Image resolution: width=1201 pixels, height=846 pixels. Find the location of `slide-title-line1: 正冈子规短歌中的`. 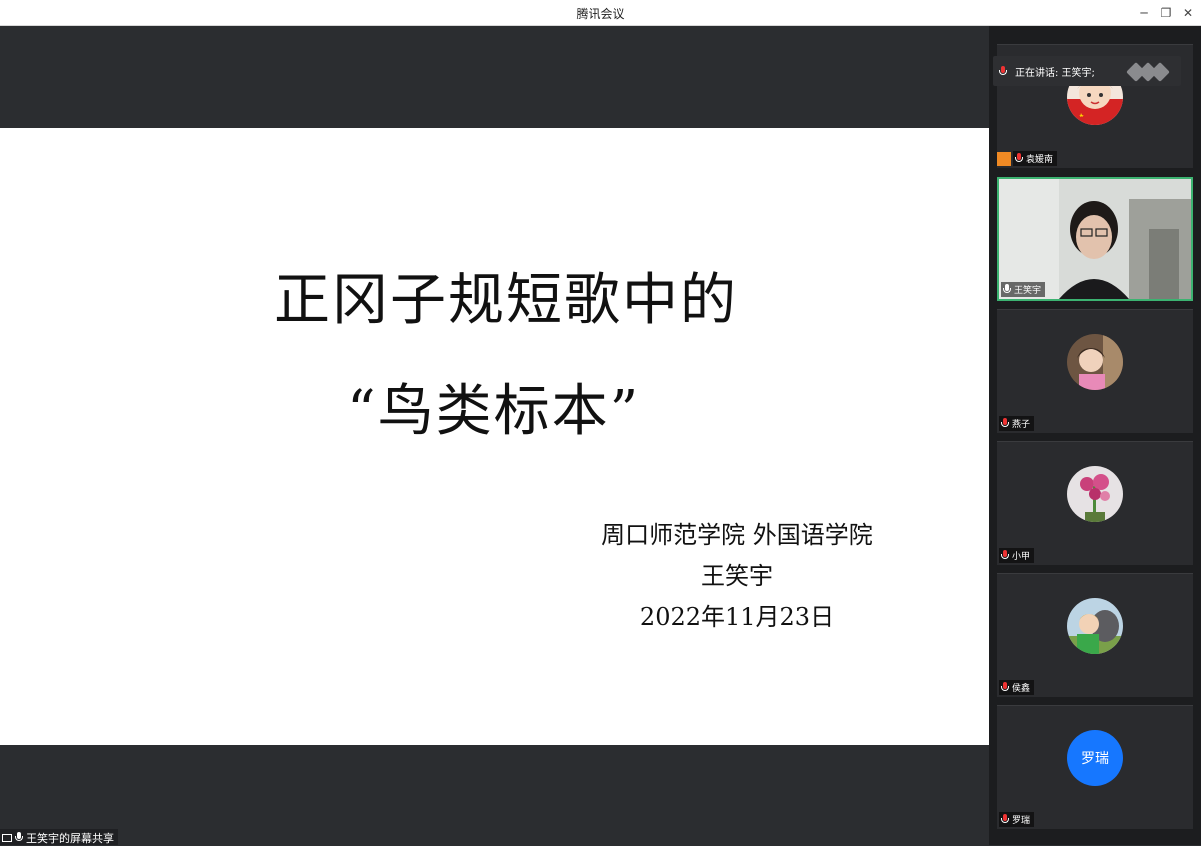

slide-title-line1: 正冈子规短歌中的 is located at coordinates (506, 300).